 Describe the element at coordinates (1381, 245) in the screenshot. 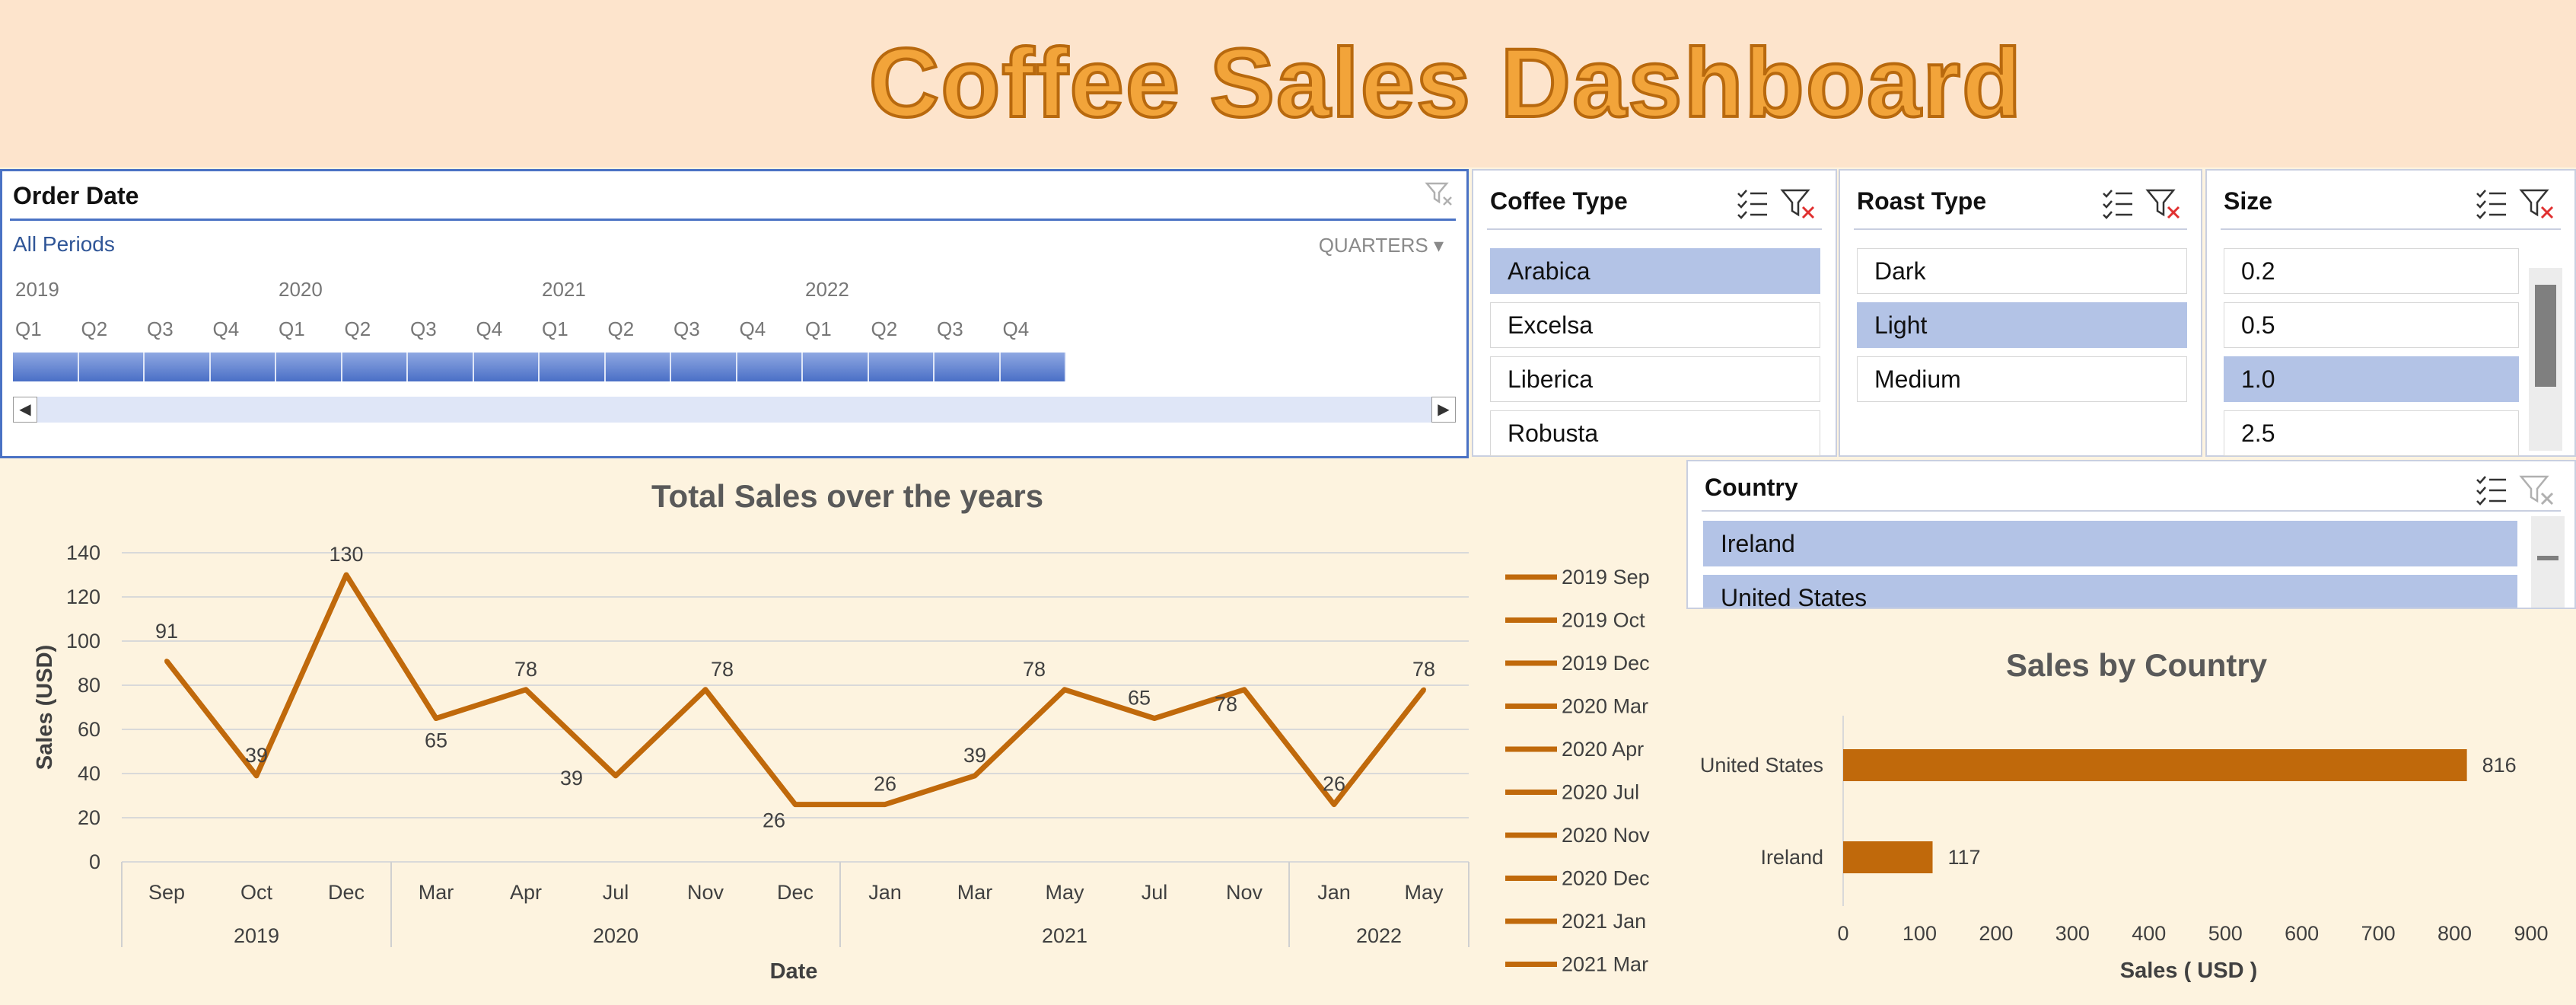

I see `time-level-dropdown: QUARTERS ▾` at that location.